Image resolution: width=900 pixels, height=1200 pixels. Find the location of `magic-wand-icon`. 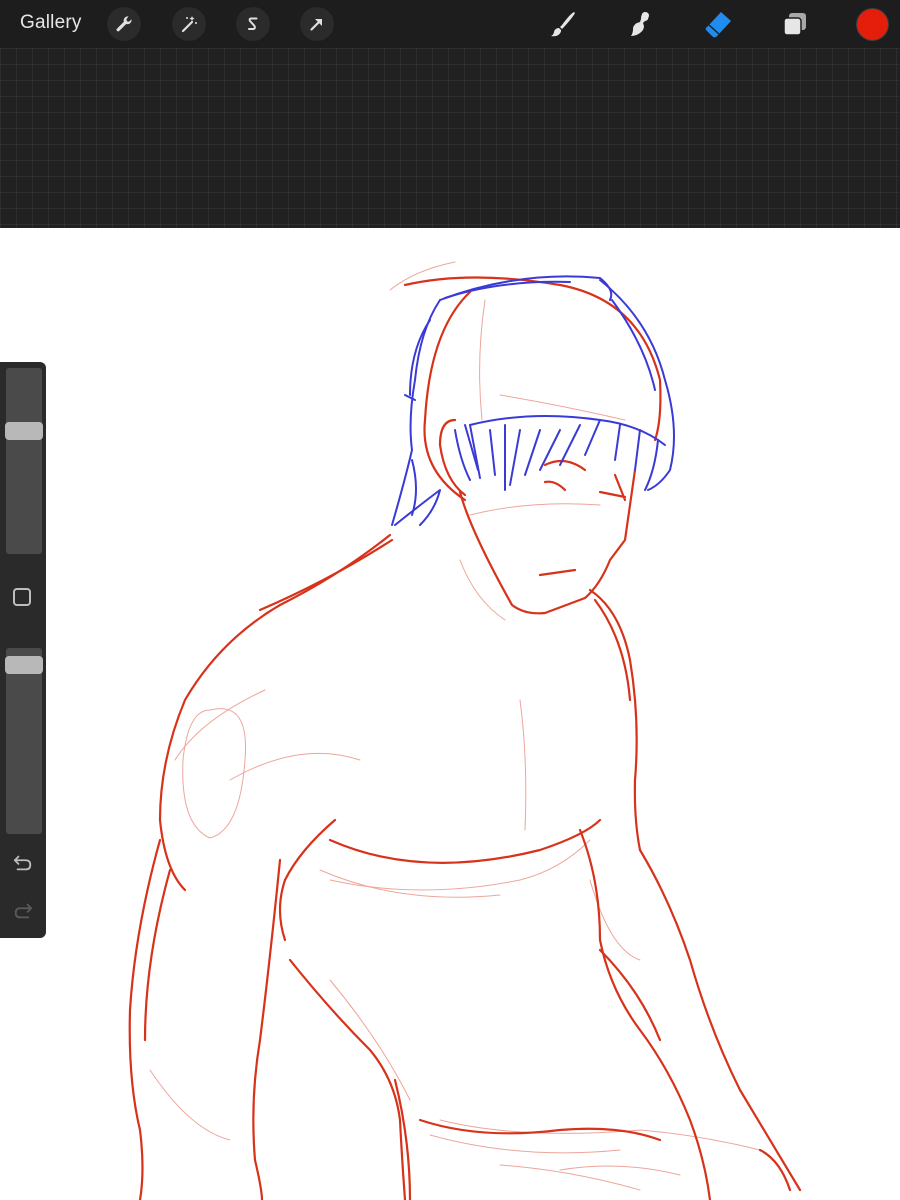

magic-wand-icon is located at coordinates (189, 24).